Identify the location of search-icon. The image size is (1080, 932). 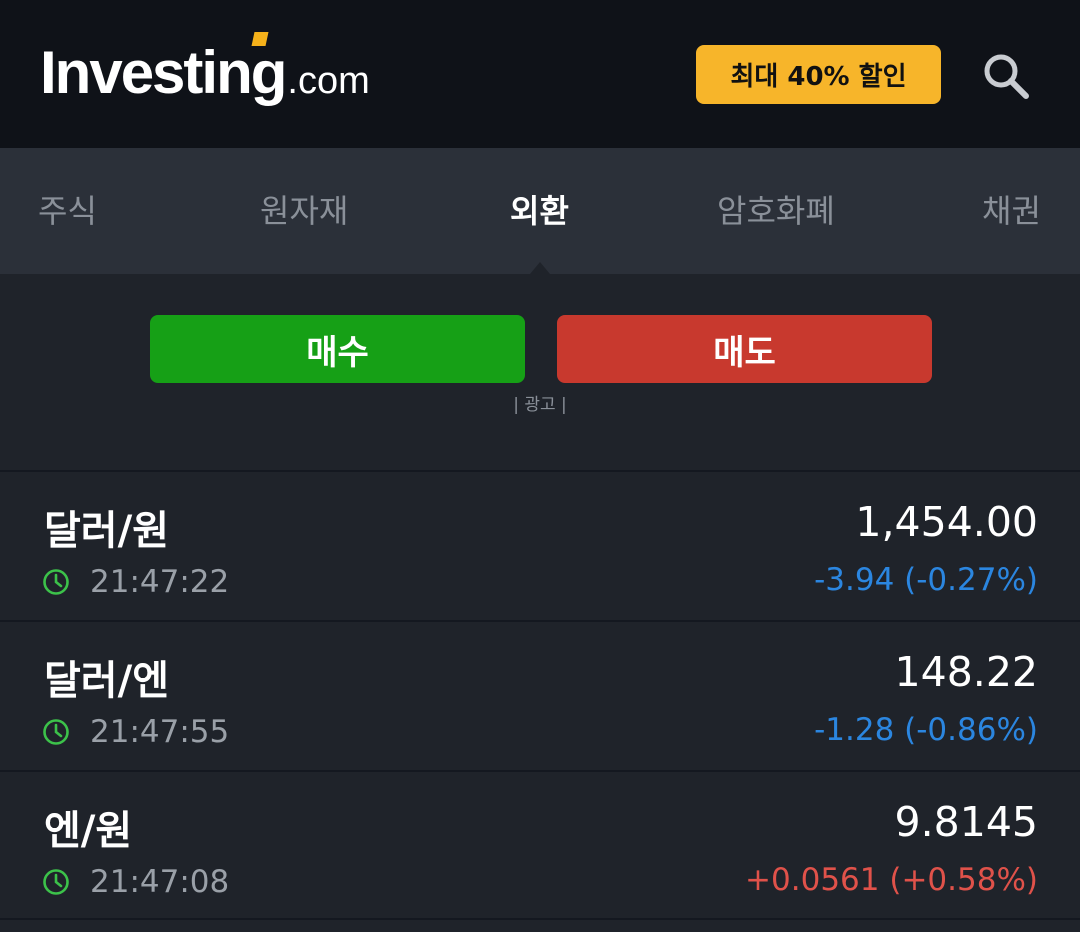
(1006, 76).